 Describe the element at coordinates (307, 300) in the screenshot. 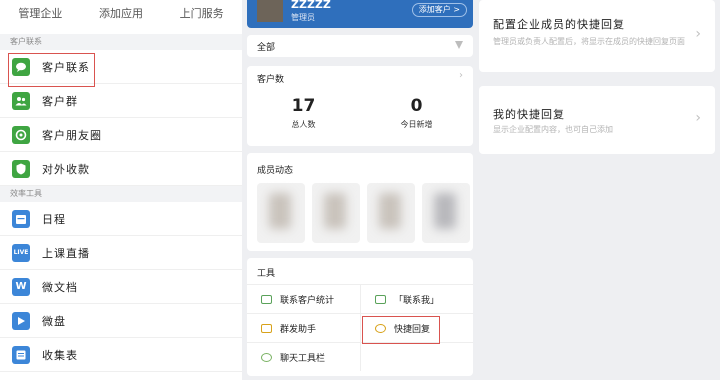

I see `tool-label: 联系客户统计` at that location.